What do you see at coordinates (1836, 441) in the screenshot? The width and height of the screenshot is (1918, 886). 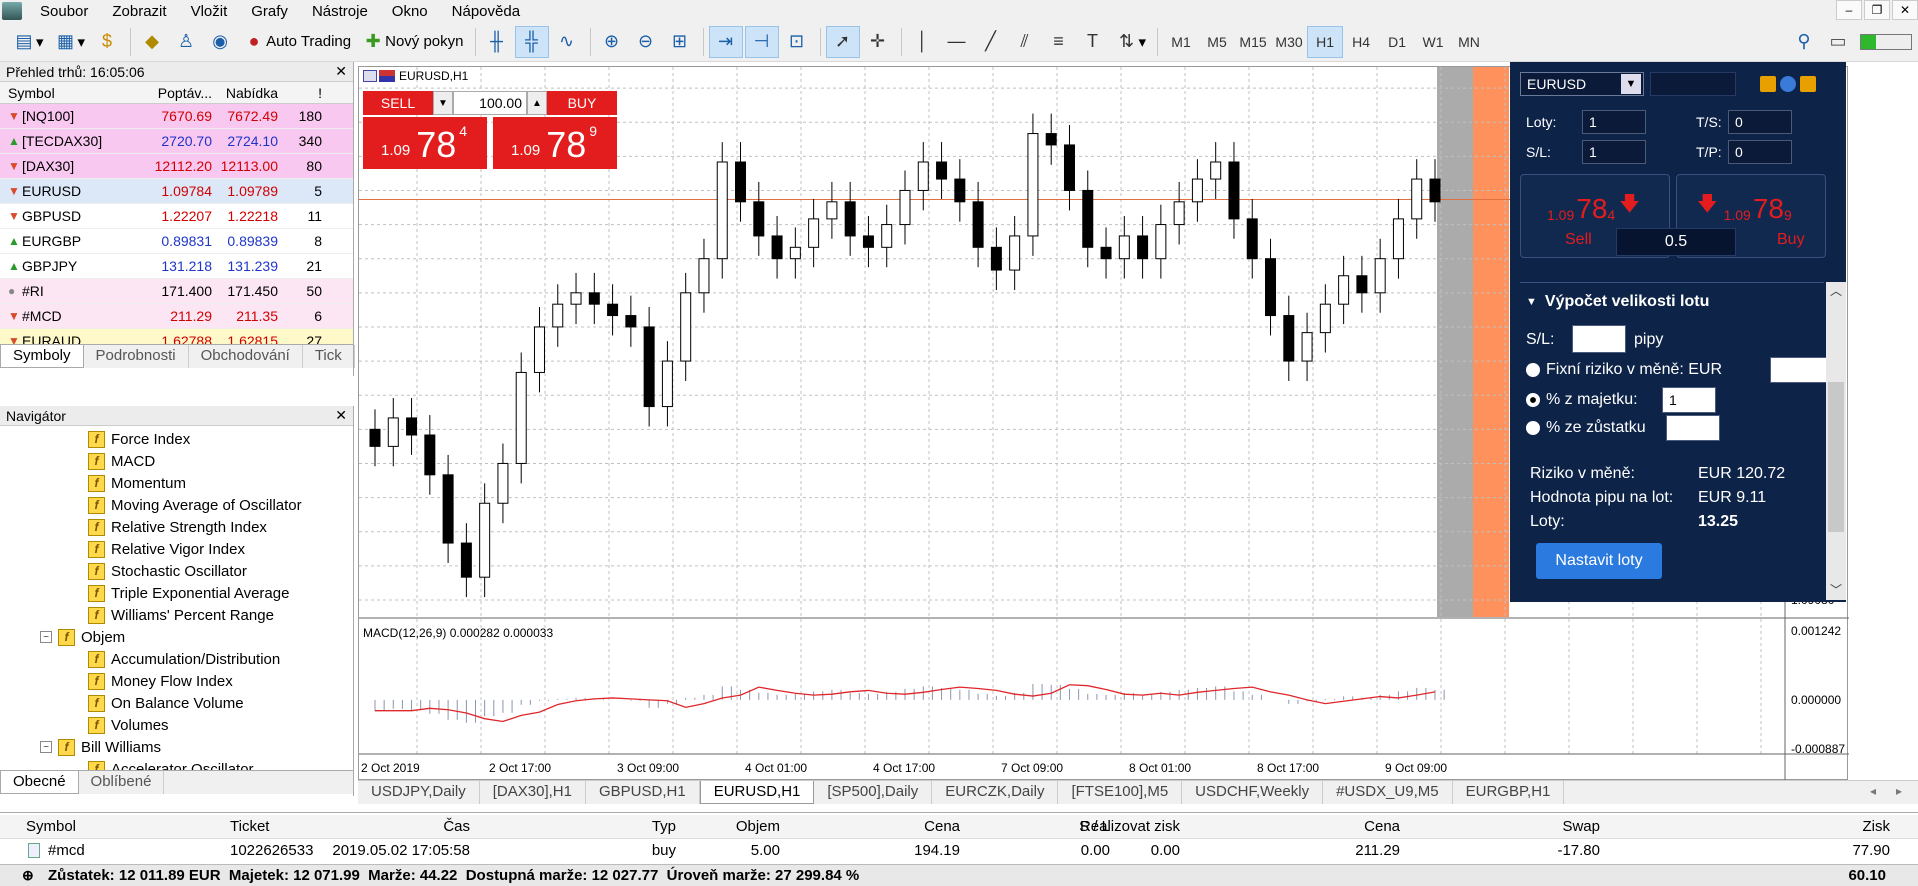 I see `tp-scrollbar: ︿ ﹀` at bounding box center [1836, 441].